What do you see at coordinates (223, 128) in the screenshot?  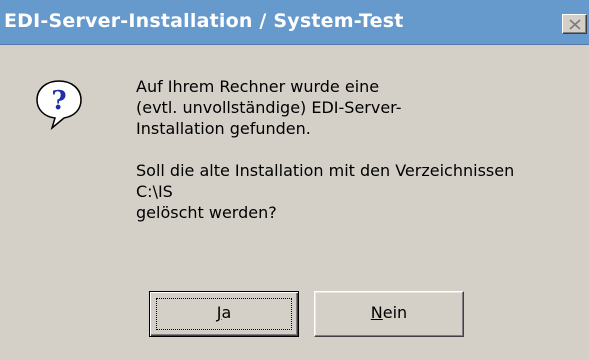 I see `message-line: Installation gefunden.` at bounding box center [223, 128].